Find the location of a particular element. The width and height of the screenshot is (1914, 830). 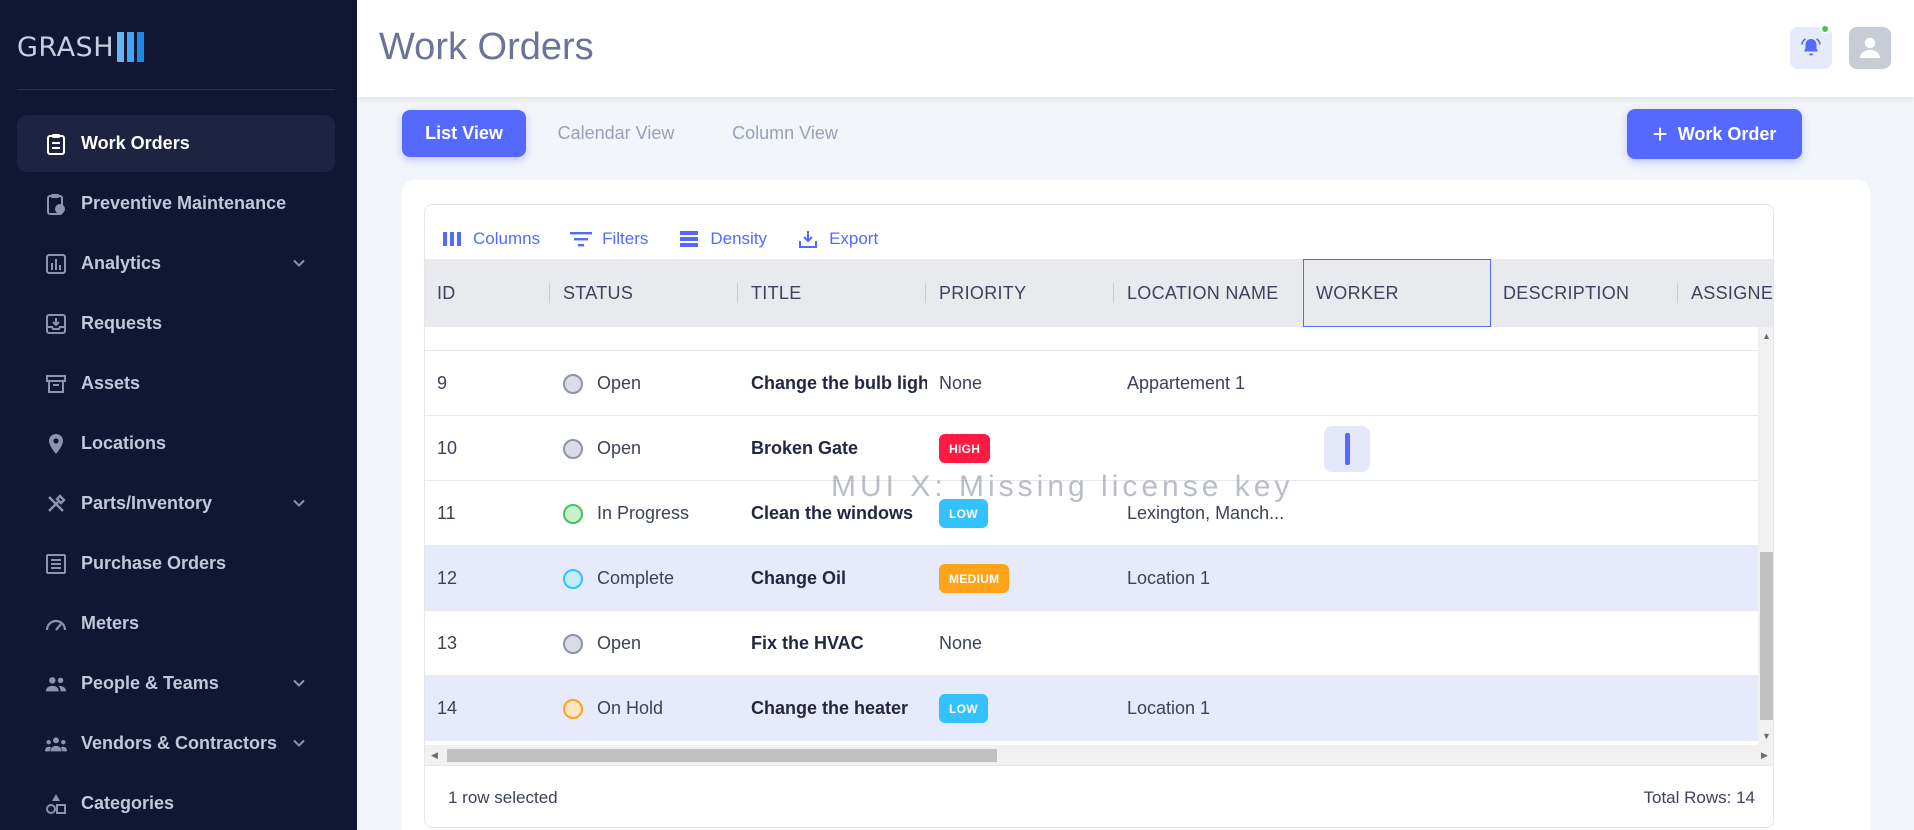

tab-column-view: Column View is located at coordinates (785, 133).